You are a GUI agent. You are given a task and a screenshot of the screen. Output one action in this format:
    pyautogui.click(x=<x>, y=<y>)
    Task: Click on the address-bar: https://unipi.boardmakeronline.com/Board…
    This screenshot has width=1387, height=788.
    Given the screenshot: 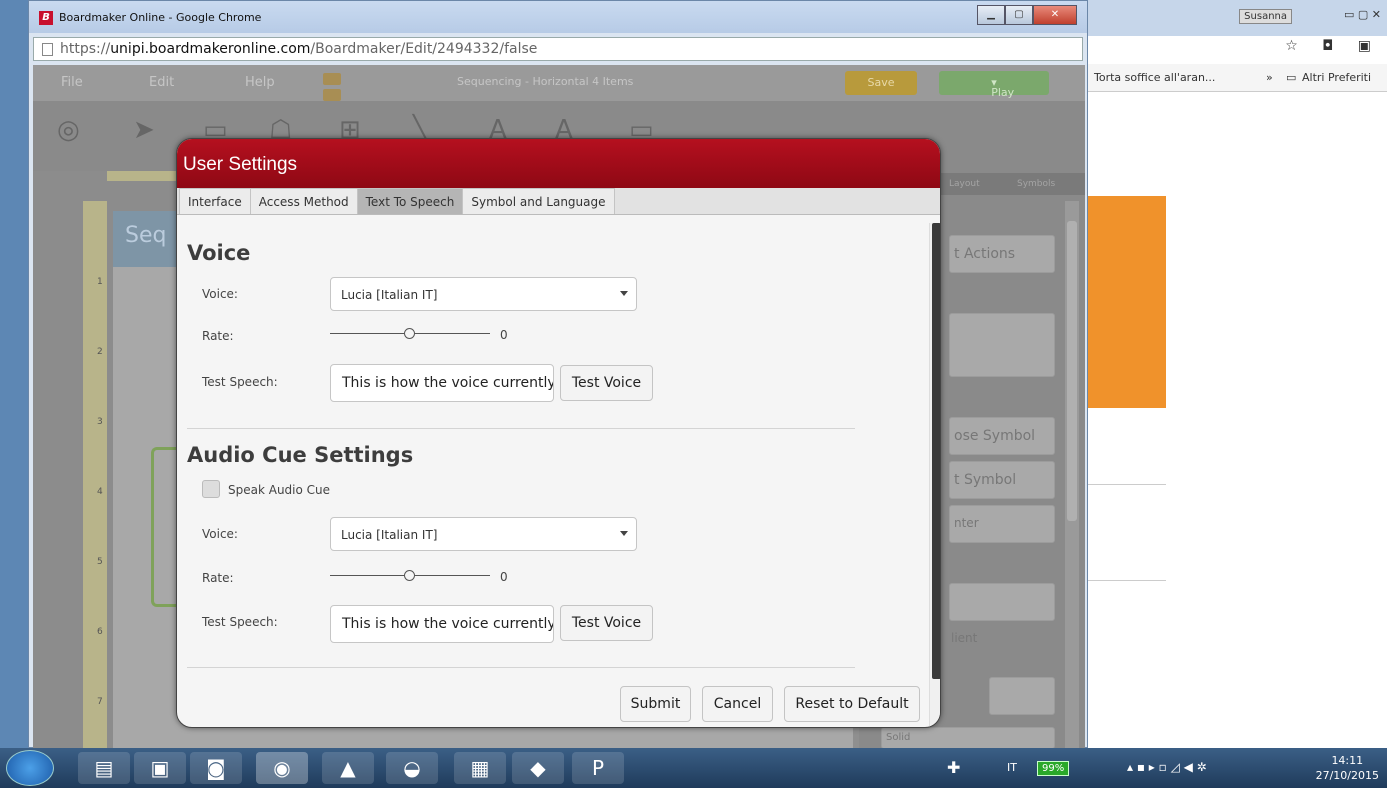 What is the action you would take?
    pyautogui.click(x=558, y=49)
    